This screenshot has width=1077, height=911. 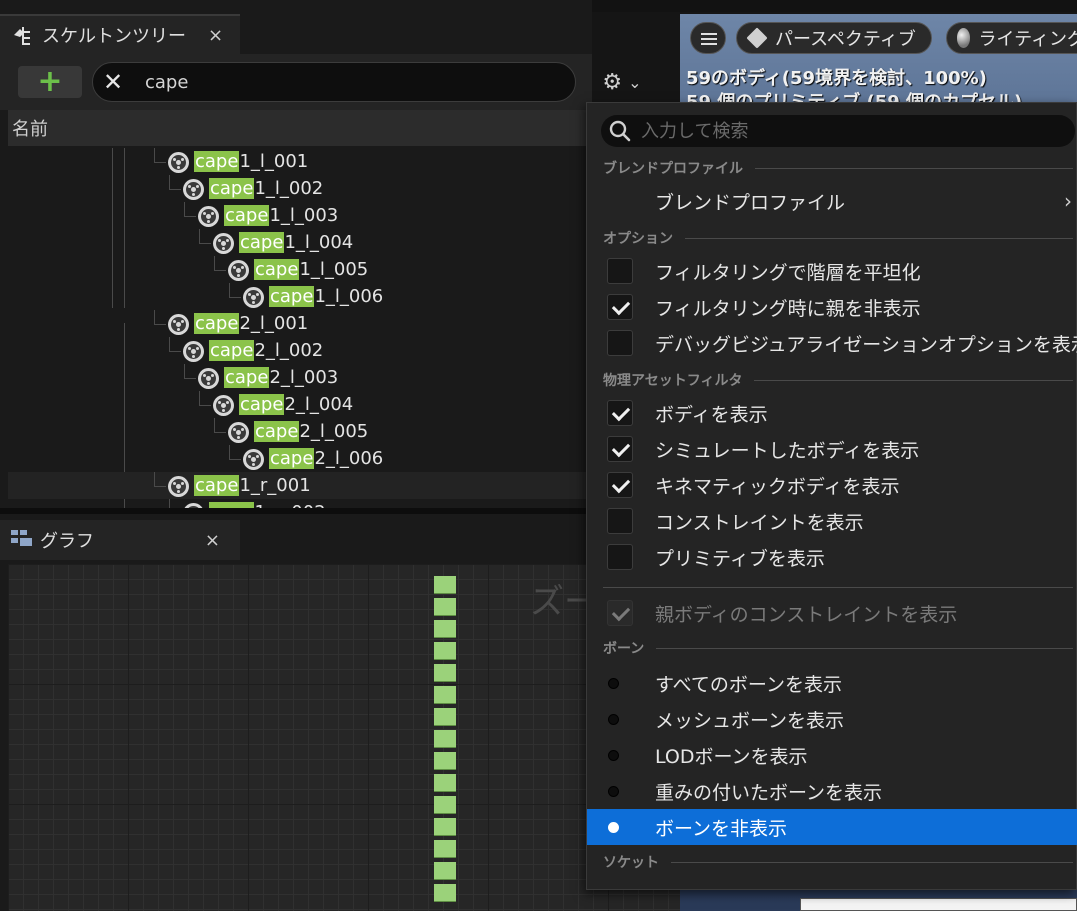 I want to click on menu-radio-item: LODボーンを表示, so click(x=832, y=755).